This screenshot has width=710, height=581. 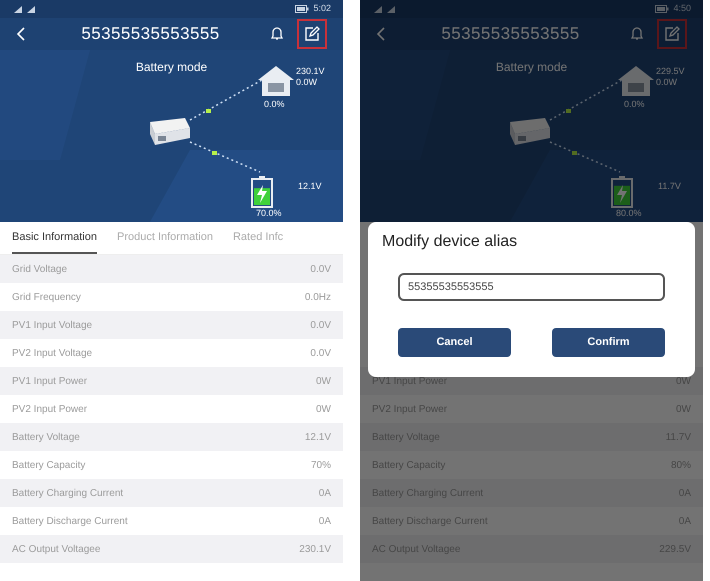 What do you see at coordinates (317, 297) in the screenshot?
I see `row-value: 0.0Hz` at bounding box center [317, 297].